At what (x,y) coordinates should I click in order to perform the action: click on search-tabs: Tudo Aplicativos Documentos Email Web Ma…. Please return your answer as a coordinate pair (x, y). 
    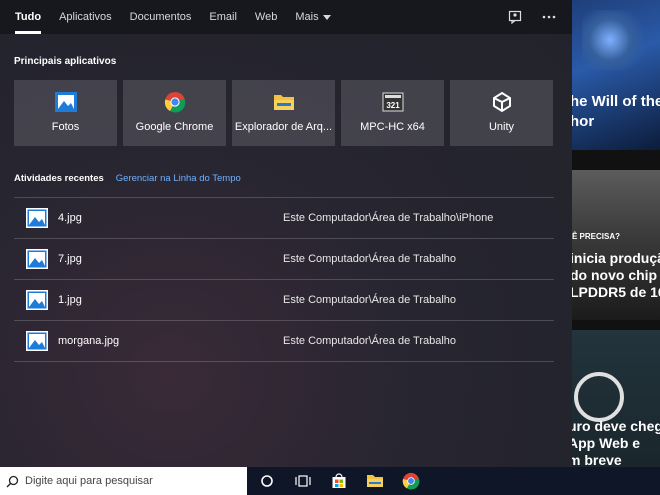
    Looking at the image, I should click on (286, 17).